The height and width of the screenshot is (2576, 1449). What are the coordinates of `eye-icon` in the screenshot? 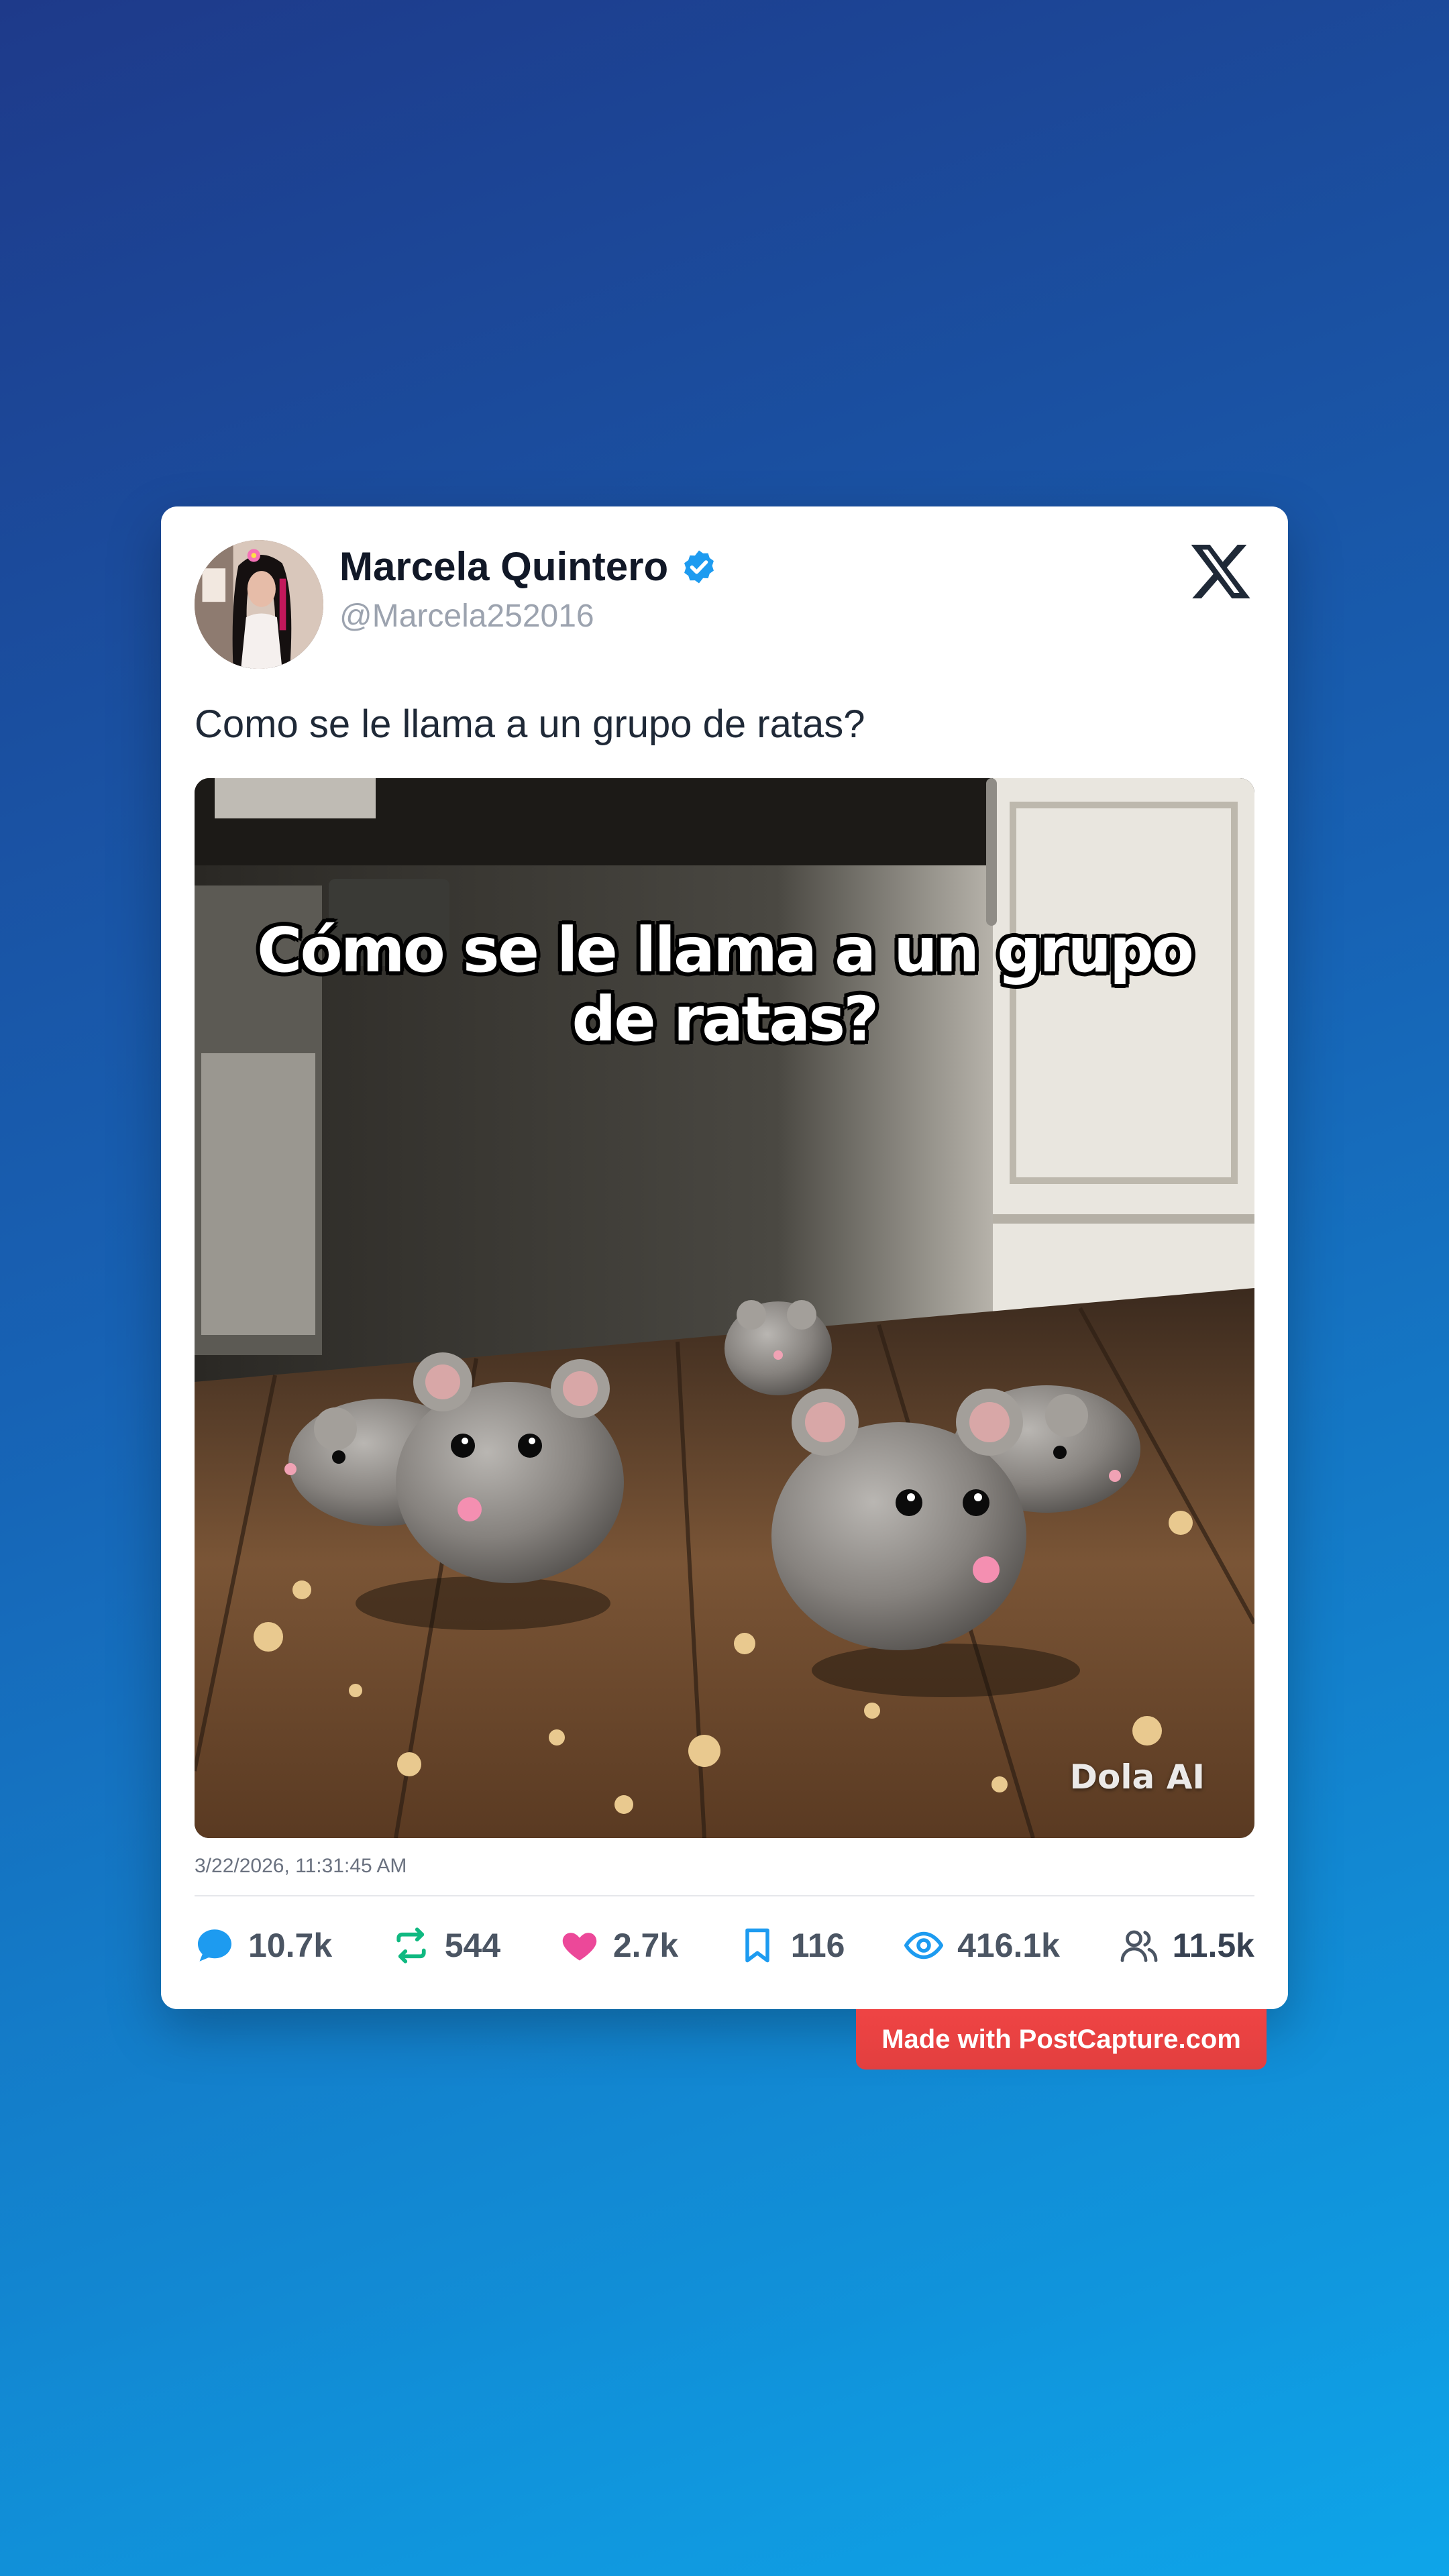 It's located at (924, 1945).